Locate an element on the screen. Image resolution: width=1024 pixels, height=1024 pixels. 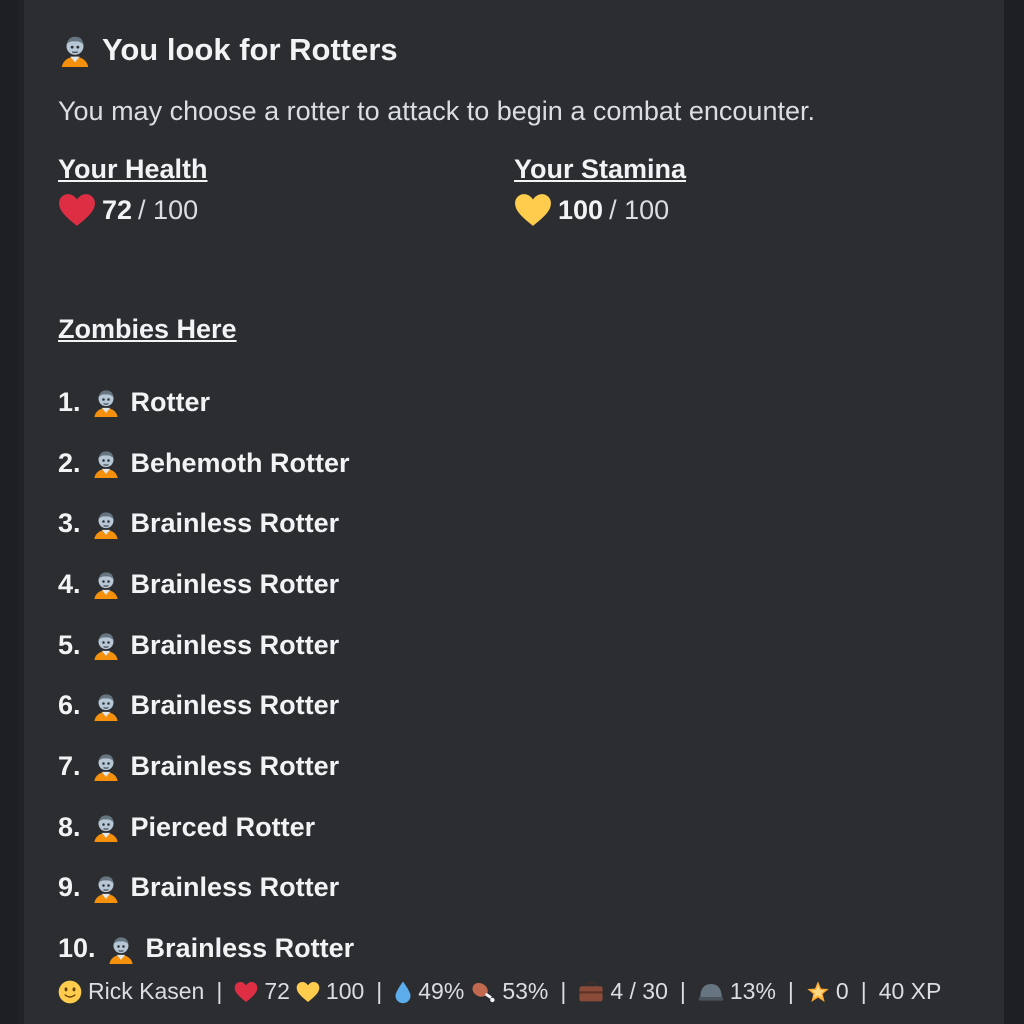
footer-health: 72 is located at coordinates (277, 991).